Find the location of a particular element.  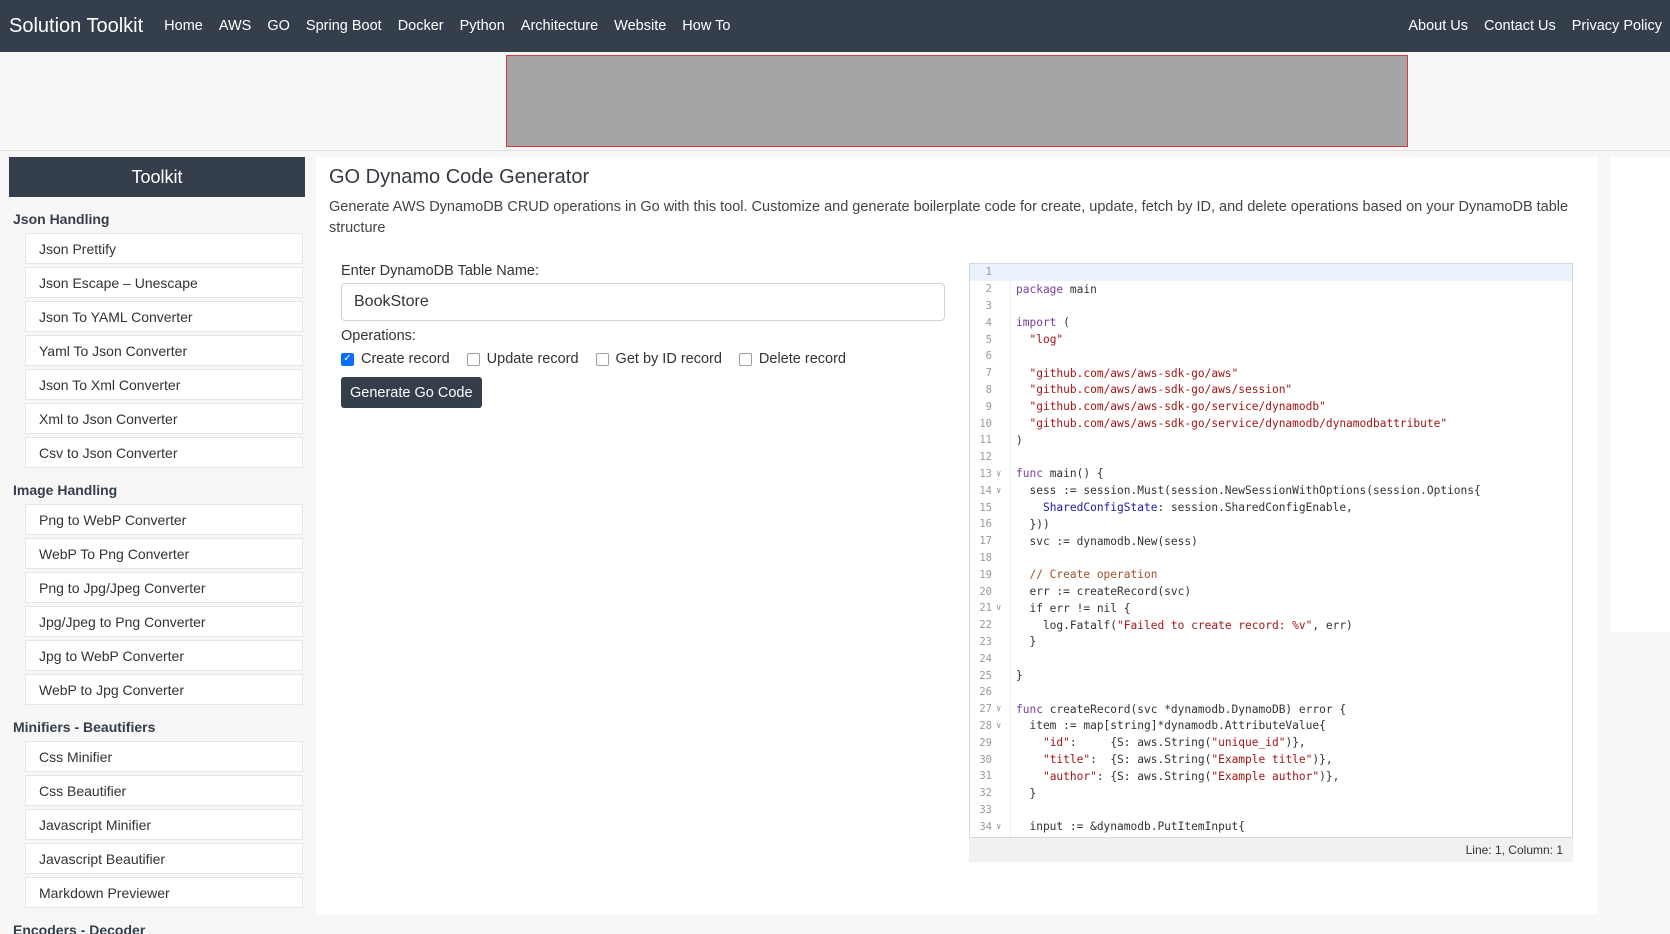

sidebar-item-jpg-jpeg-to-png-converter: Jpg/Jpeg to Png Converter is located at coordinates (164, 621).